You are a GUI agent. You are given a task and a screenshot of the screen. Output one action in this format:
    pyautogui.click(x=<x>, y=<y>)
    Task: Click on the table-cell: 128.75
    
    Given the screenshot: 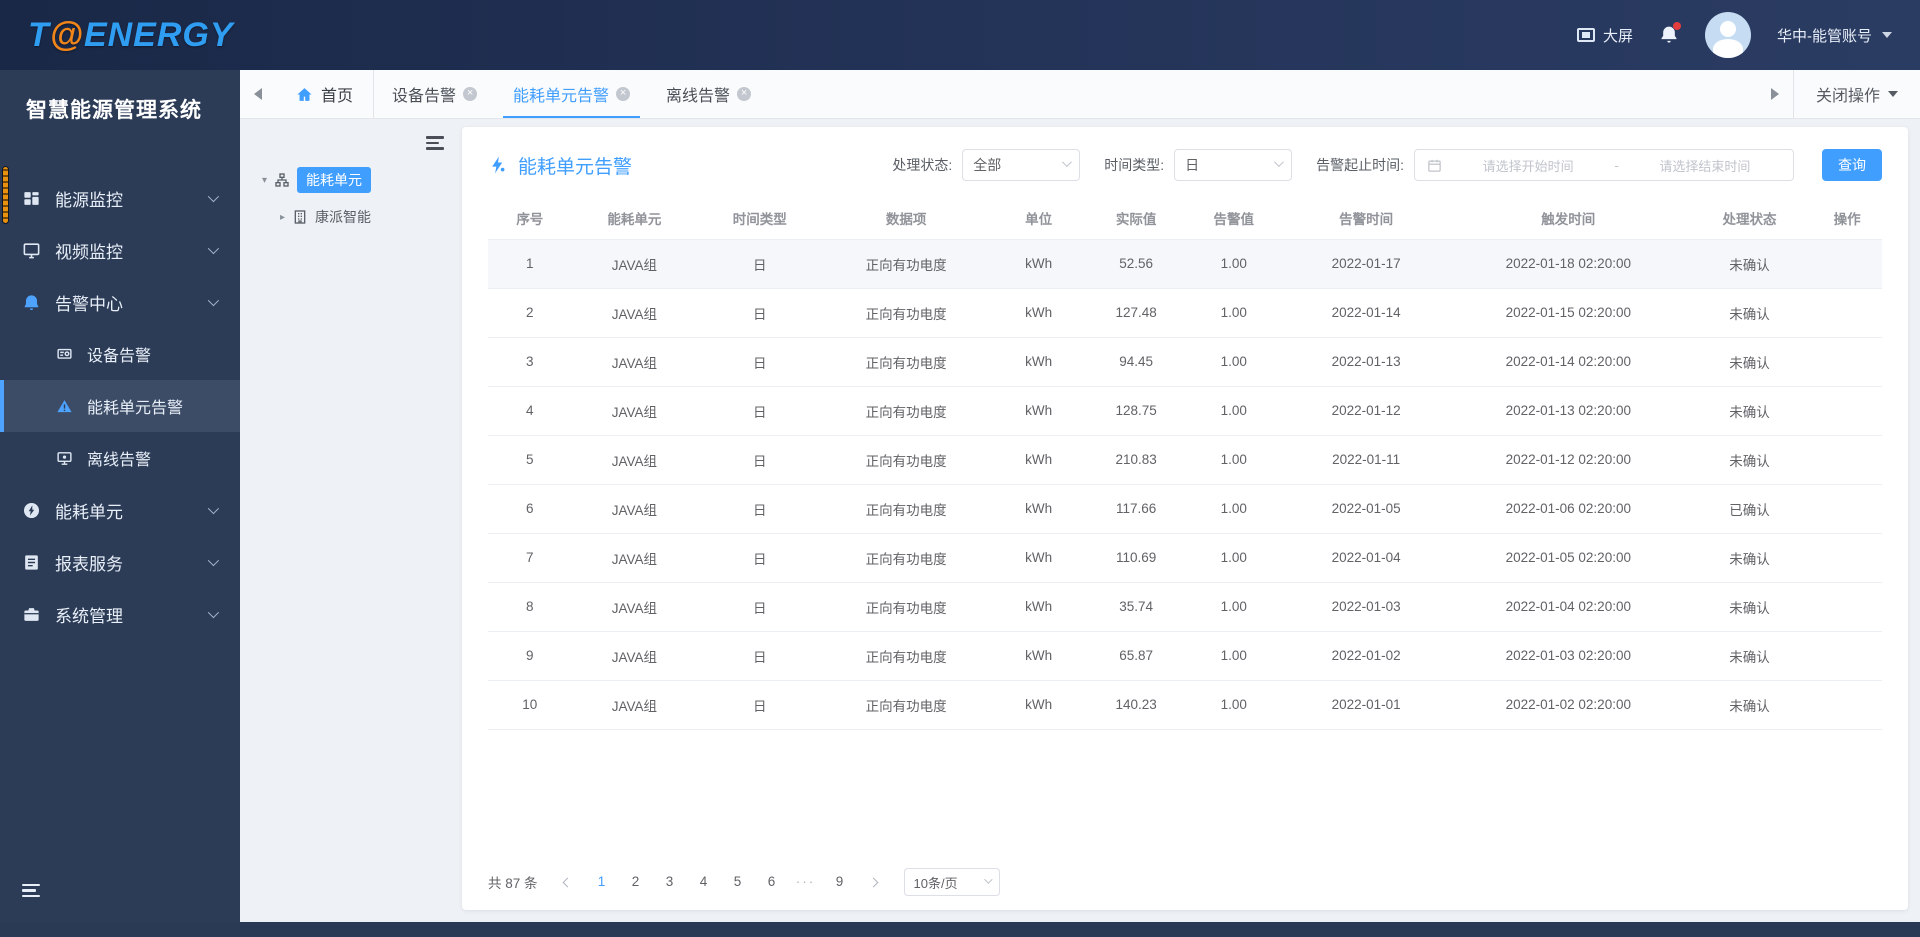 What is the action you would take?
    pyautogui.click(x=1136, y=411)
    